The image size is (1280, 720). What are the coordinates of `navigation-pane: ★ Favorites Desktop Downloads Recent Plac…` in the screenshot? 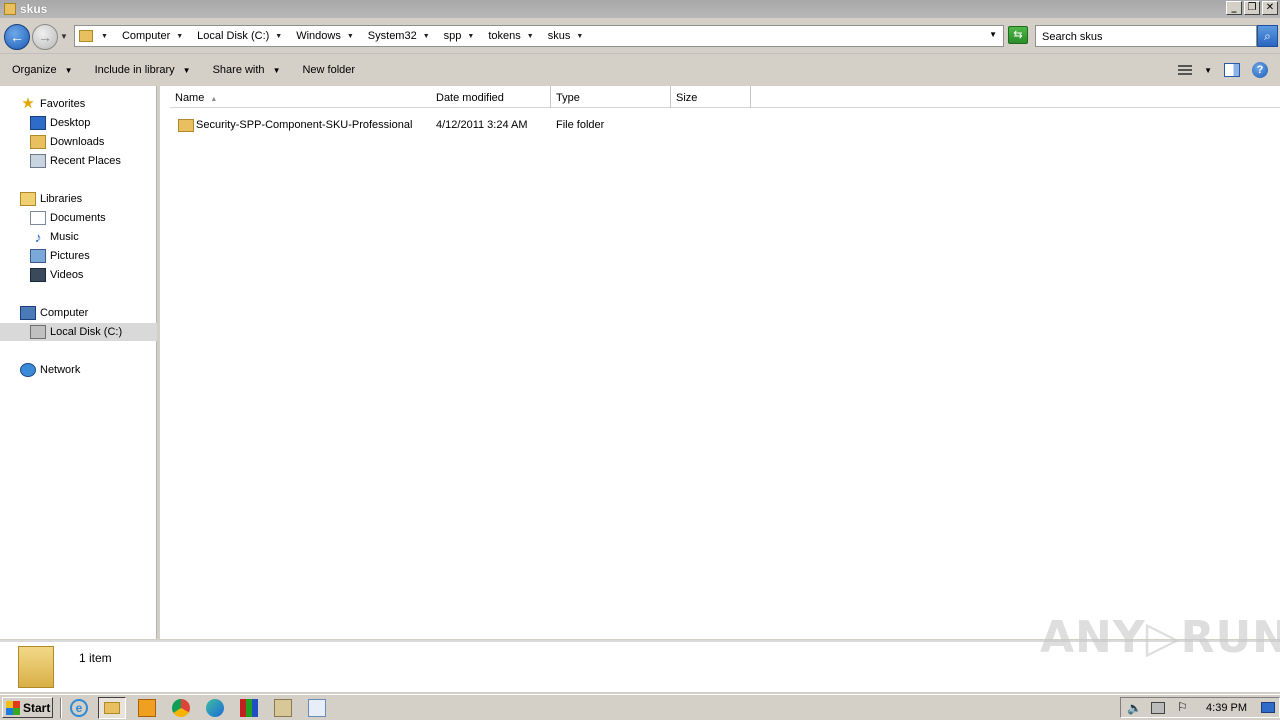 It's located at (78, 362).